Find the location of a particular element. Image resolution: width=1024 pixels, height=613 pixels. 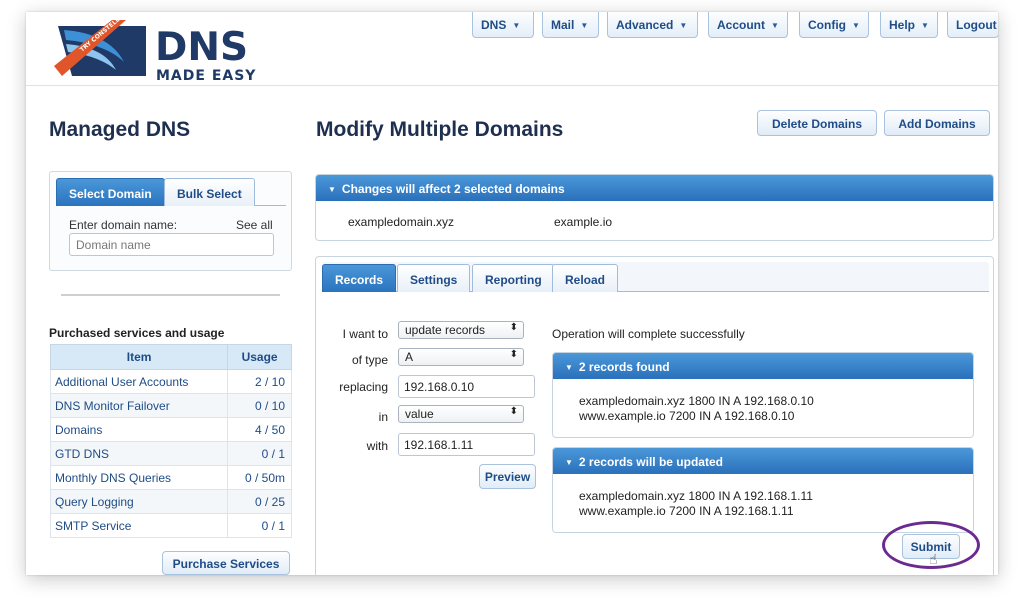

nav-dns: DNS ▼ is located at coordinates (503, 25).